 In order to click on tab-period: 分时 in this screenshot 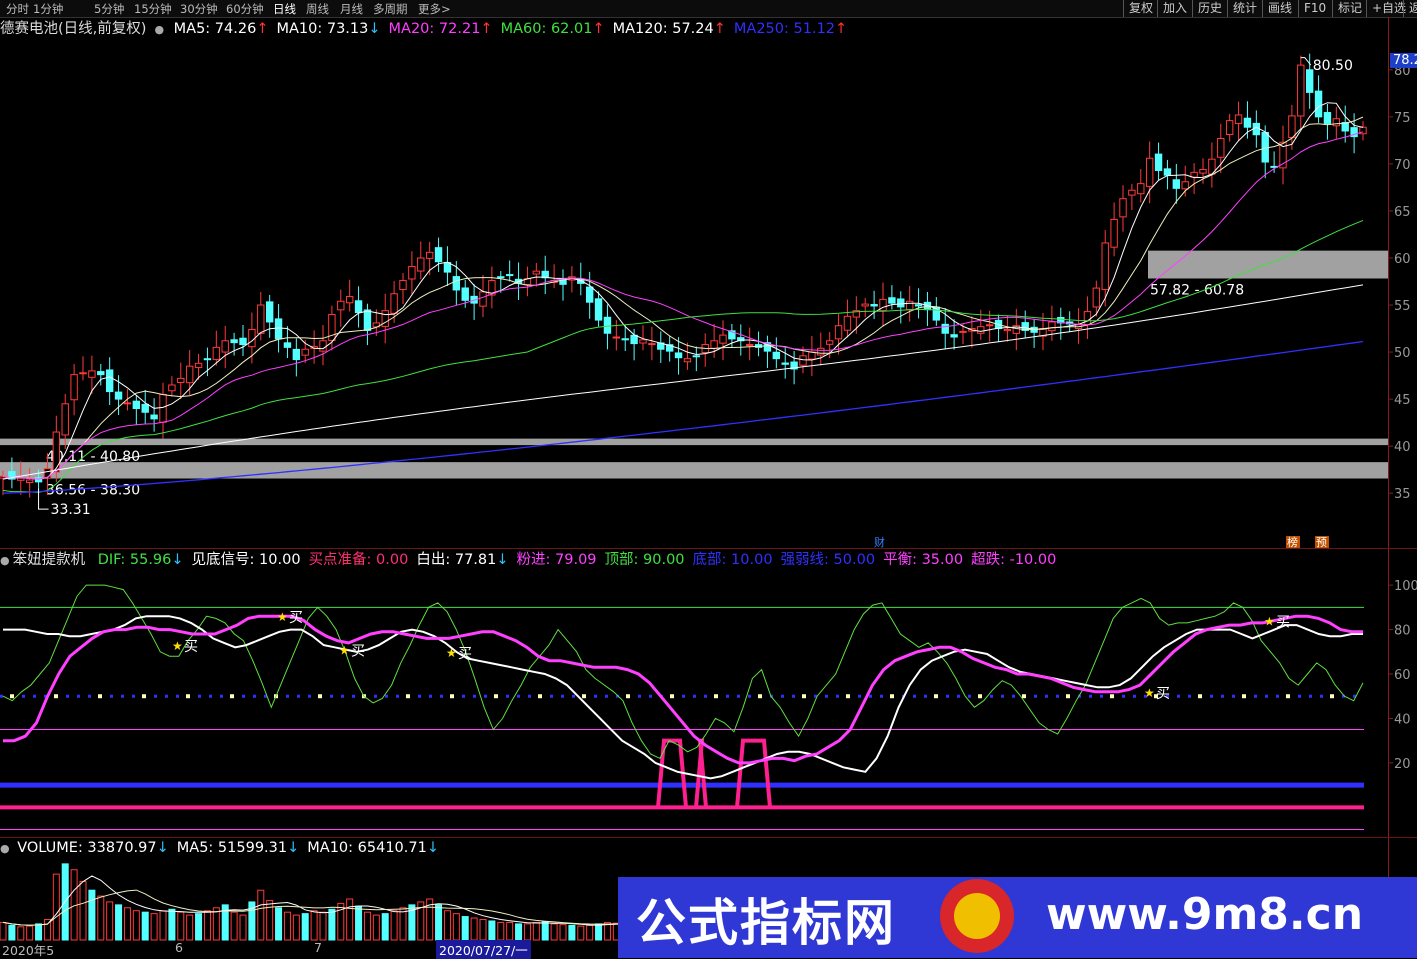, I will do `click(17, 9)`.